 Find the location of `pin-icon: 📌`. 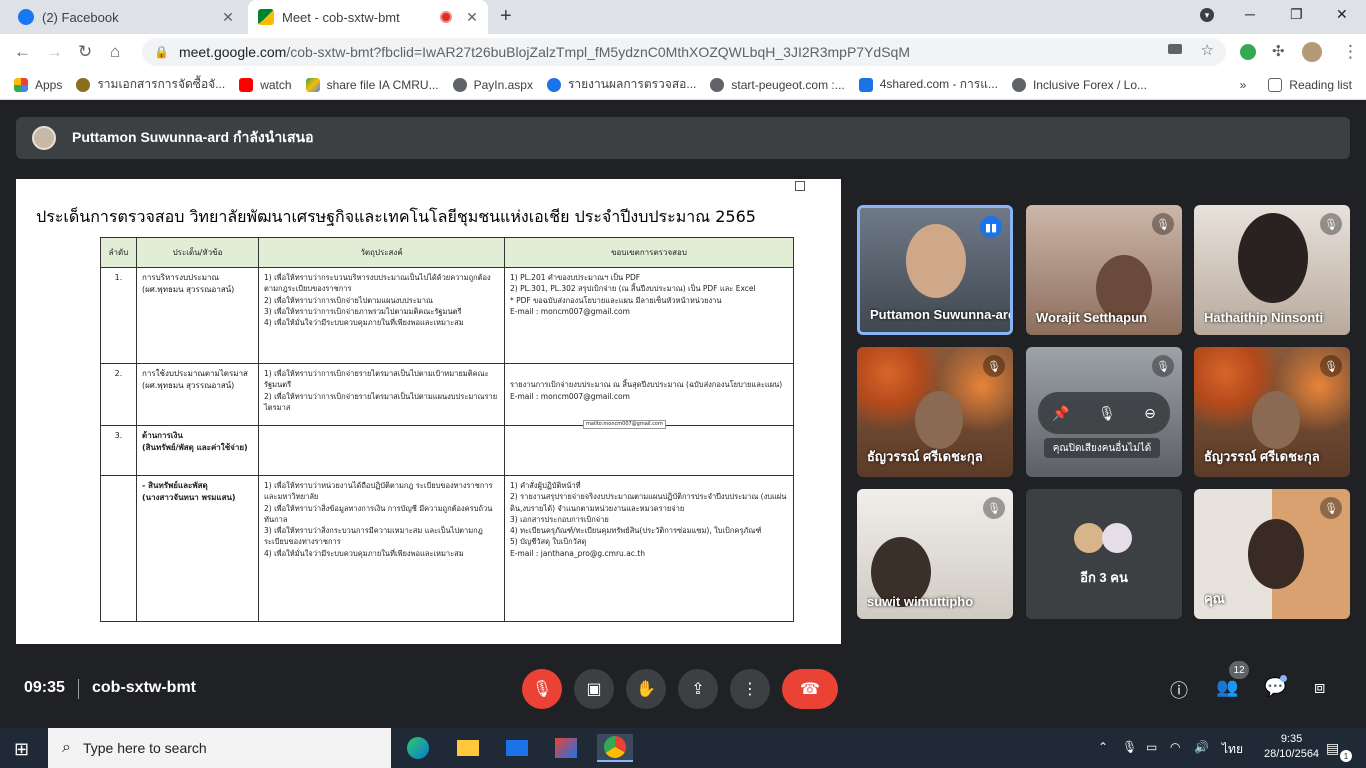

pin-icon: 📌 is located at coordinates (1060, 413).